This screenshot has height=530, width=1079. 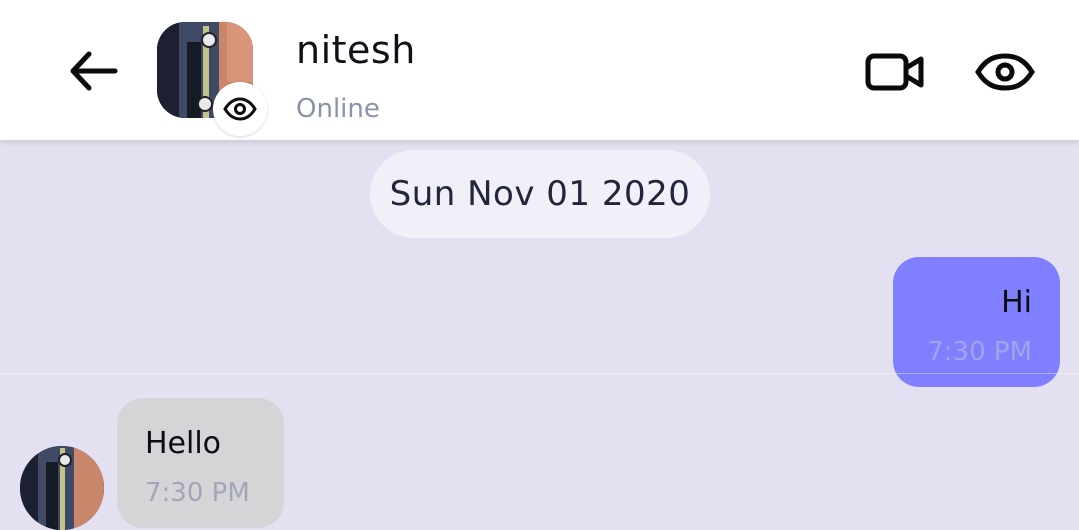 What do you see at coordinates (1016, 302) in the screenshot?
I see `message-text: Hi` at bounding box center [1016, 302].